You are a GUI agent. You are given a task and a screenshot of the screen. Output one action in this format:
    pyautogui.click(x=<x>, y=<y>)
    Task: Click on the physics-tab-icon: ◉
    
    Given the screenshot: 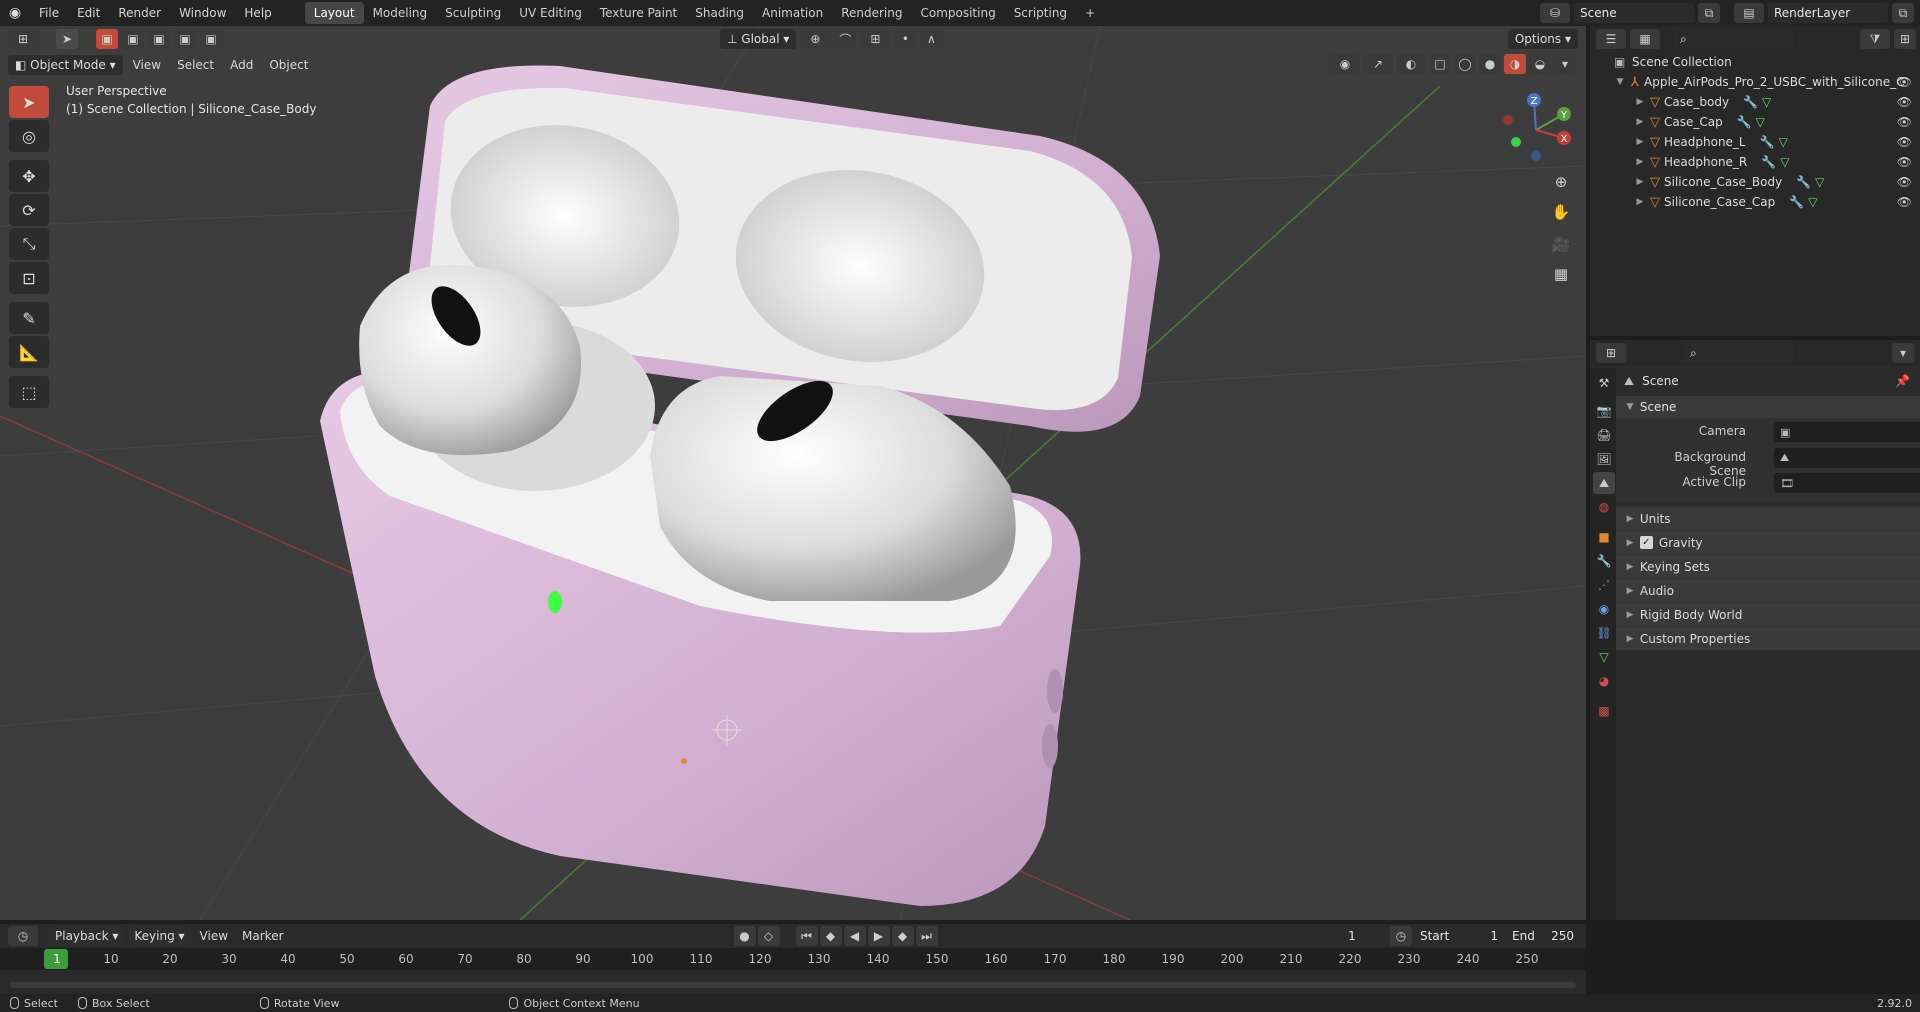 What is the action you would take?
    pyautogui.click(x=1604, y=609)
    